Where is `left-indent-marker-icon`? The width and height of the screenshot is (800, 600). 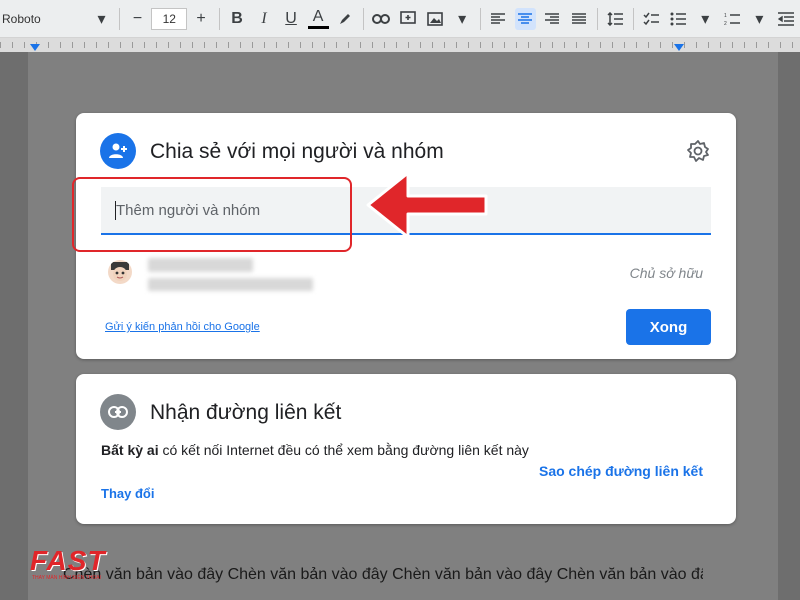 left-indent-marker-icon is located at coordinates (35, 48).